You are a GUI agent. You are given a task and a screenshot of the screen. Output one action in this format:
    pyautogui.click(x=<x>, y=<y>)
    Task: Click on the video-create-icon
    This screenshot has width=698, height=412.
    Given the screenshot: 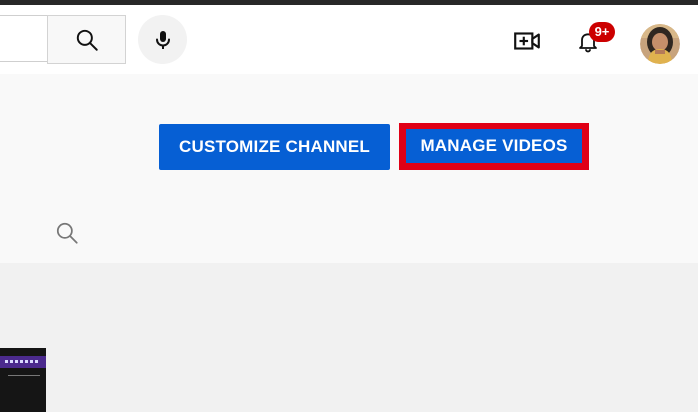 What is the action you would take?
    pyautogui.click(x=527, y=41)
    